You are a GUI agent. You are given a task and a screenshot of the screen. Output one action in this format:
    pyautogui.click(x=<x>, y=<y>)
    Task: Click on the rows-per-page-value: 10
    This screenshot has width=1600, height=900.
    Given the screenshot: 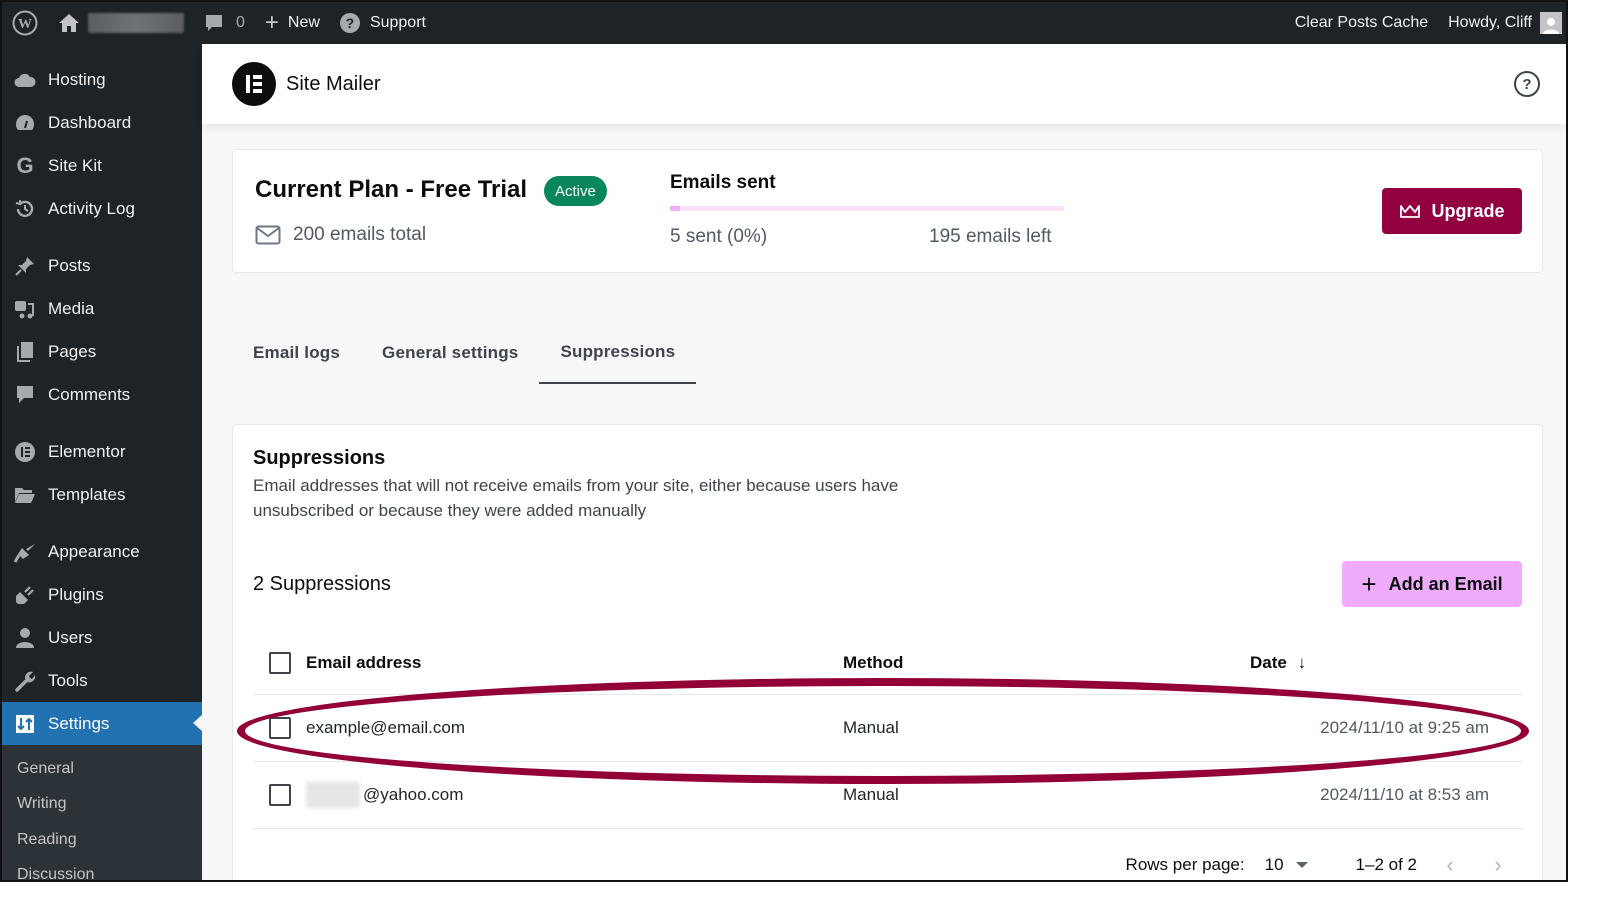 What is the action you would take?
    pyautogui.click(x=1274, y=864)
    